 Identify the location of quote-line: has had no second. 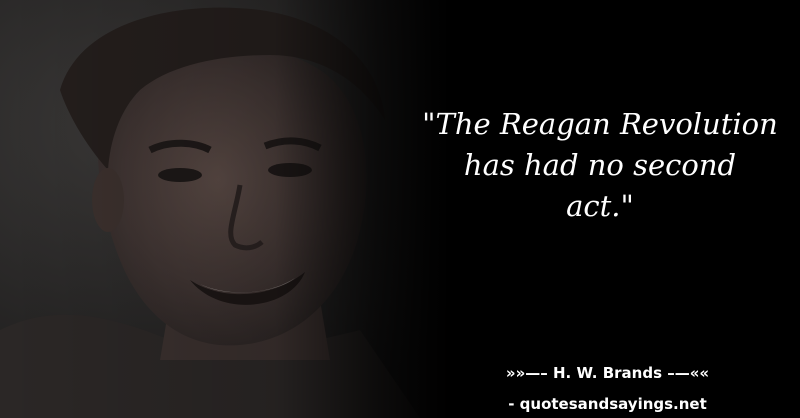
(600, 165).